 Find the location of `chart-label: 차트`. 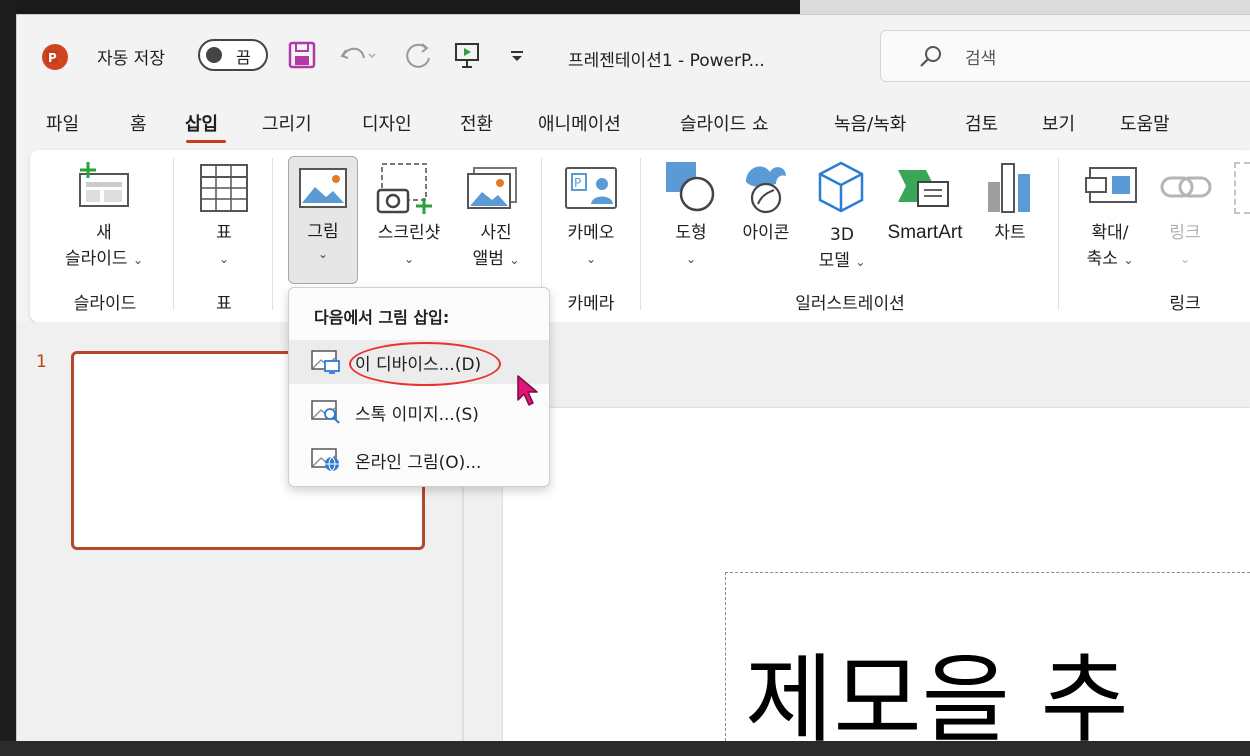

chart-label: 차트 is located at coordinates (1010, 233).